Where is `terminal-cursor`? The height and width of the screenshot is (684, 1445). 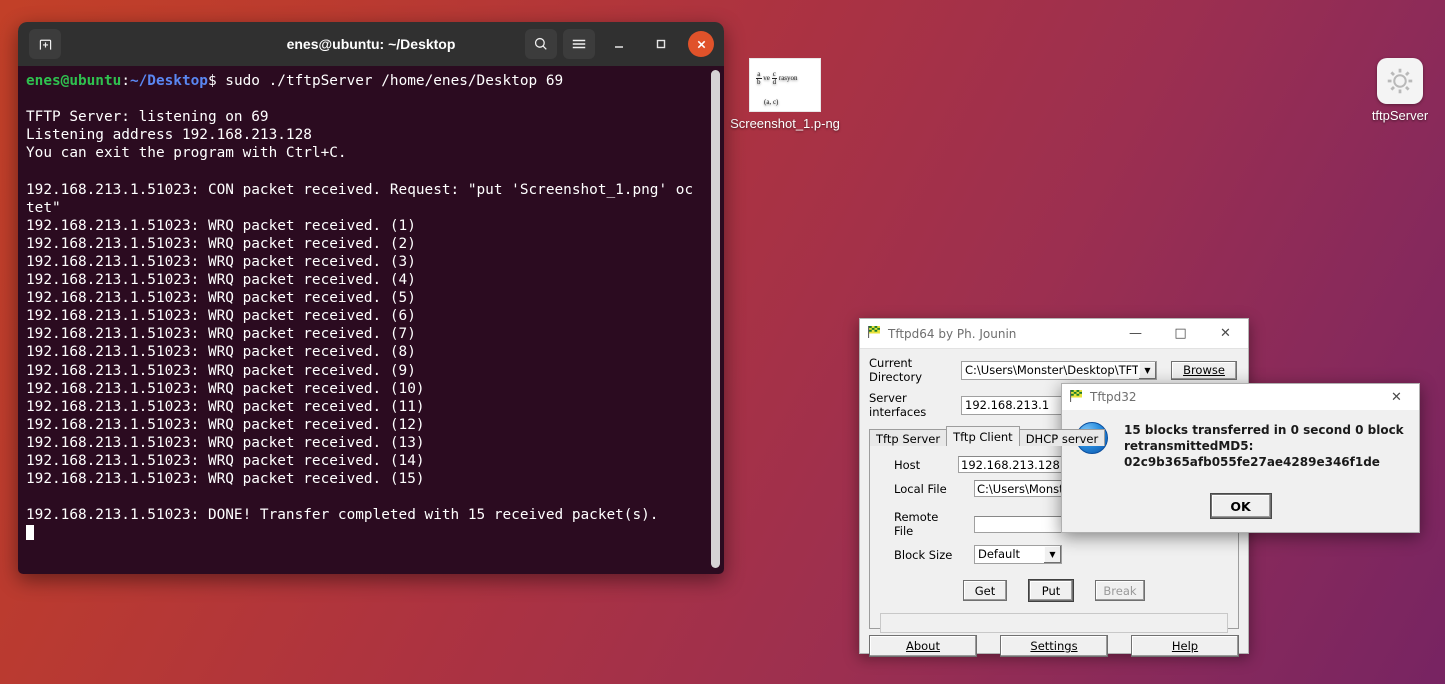 terminal-cursor is located at coordinates (30, 533).